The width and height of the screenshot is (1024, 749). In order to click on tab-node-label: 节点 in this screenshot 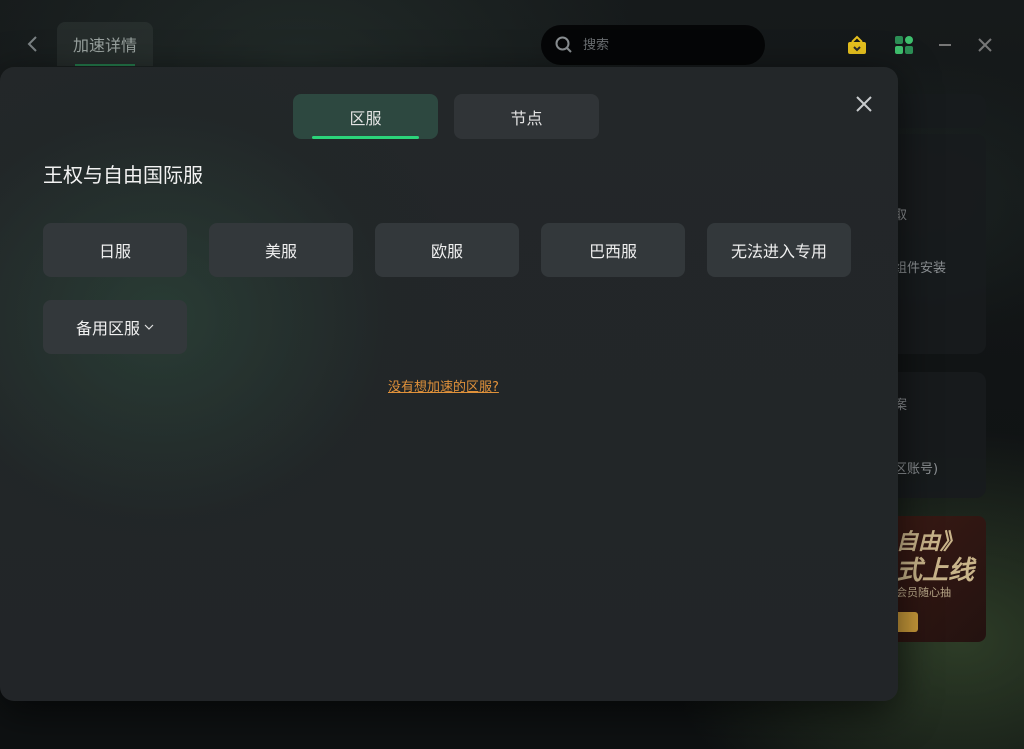, I will do `click(526, 118)`.